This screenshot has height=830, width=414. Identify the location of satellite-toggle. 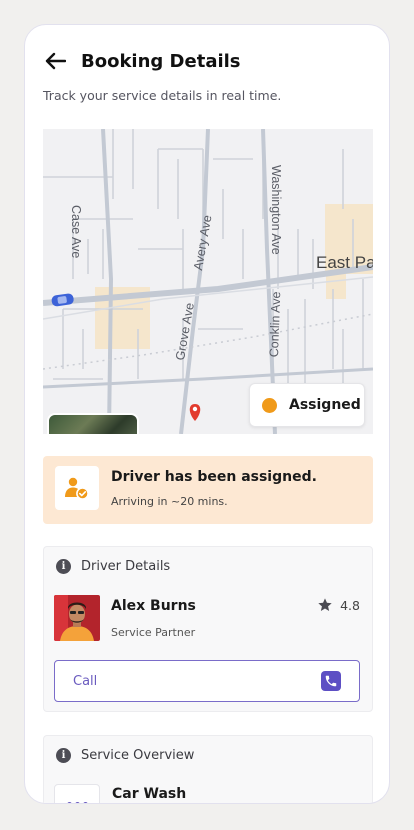
(93, 423).